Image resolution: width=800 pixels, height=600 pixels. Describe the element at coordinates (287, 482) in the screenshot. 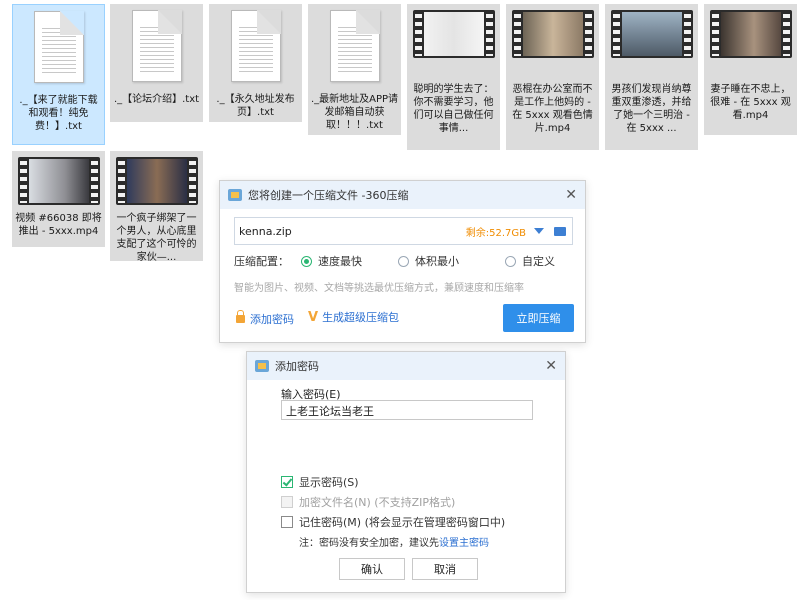

I see `checkbox-checked-icon` at that location.